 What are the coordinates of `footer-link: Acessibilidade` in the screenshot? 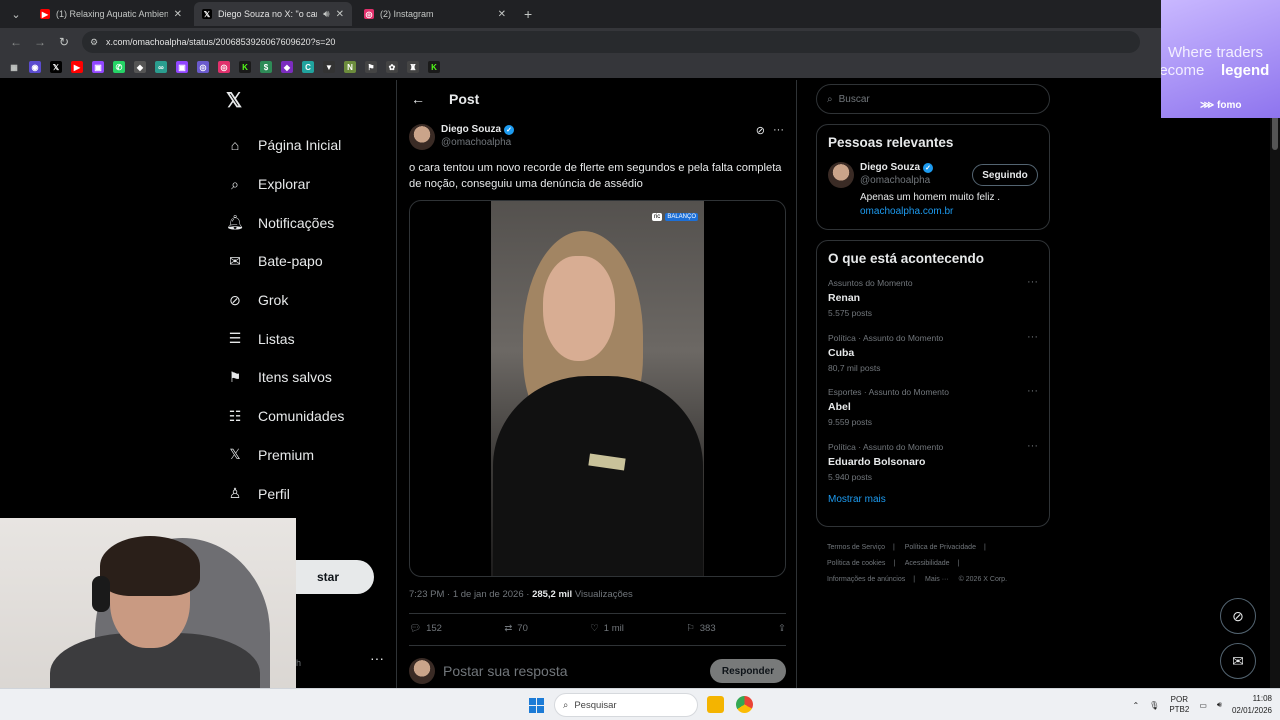 It's located at (927, 563).